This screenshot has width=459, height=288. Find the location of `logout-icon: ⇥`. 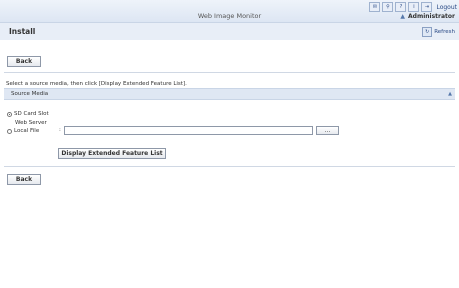

logout-icon: ⇥ is located at coordinates (427, 7).